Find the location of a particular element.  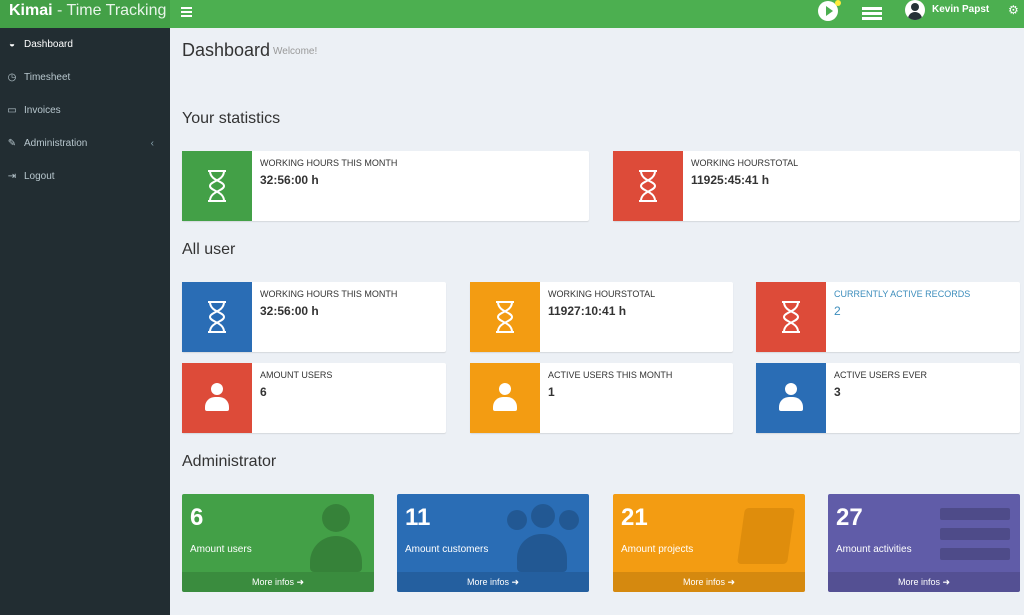

sidebar-item-label: Invoices is located at coordinates (42, 110).